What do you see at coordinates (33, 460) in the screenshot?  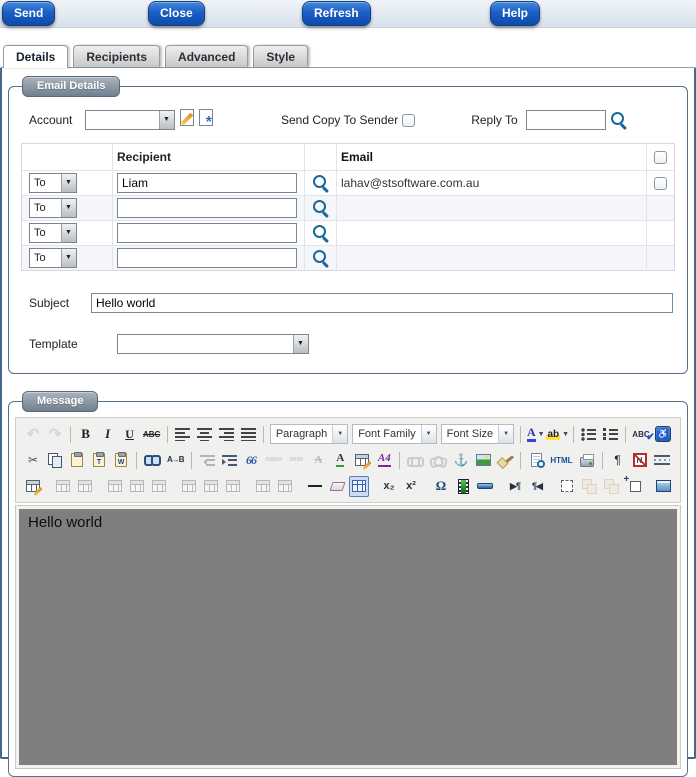 I see `cut-icon: ✂` at bounding box center [33, 460].